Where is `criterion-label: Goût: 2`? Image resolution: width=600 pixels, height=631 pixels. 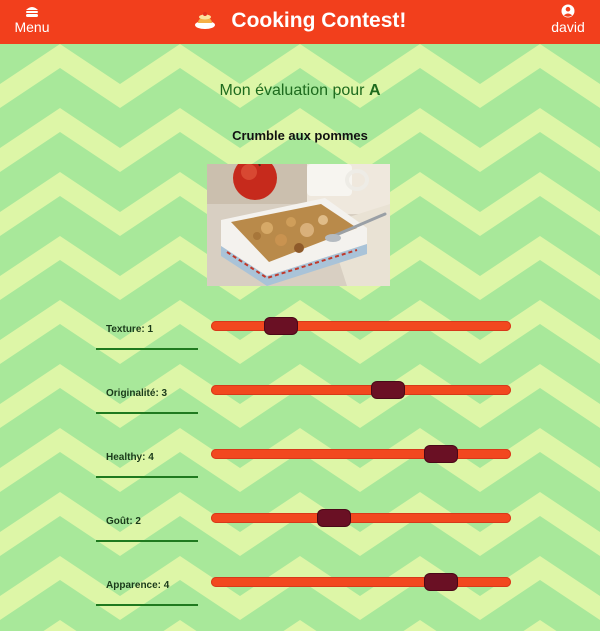 criterion-label: Goût: 2 is located at coordinates (123, 521).